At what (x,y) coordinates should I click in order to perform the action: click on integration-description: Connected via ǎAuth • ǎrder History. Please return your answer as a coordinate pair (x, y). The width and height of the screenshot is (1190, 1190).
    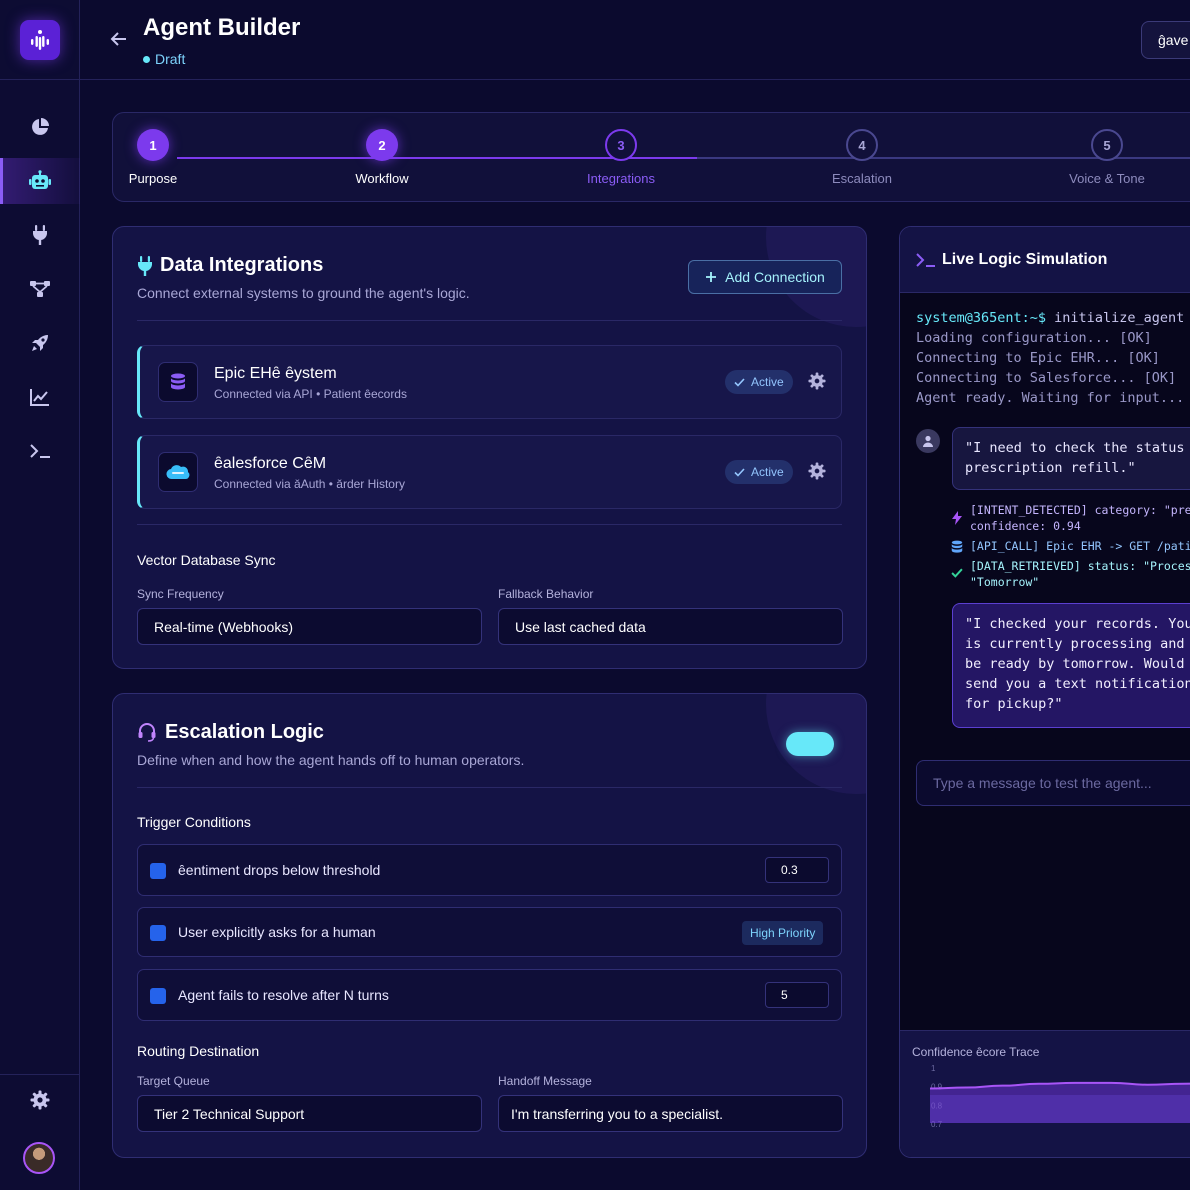
    Looking at the image, I should click on (309, 484).